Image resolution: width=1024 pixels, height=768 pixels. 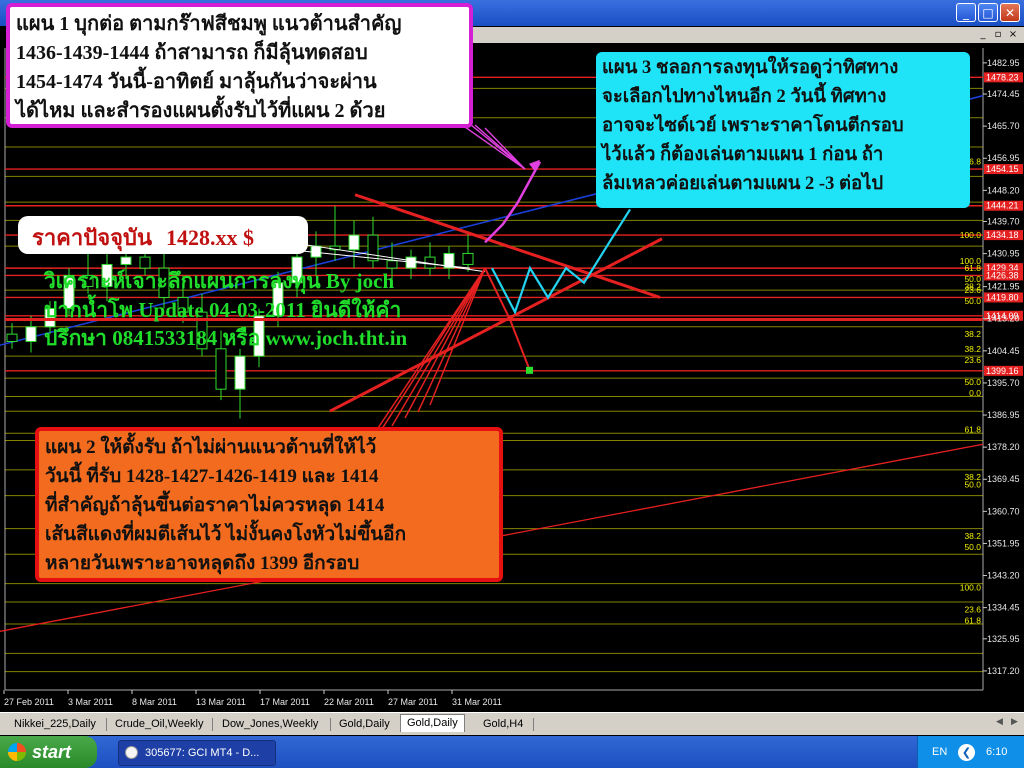 I want to click on price-tick-label: 1439.70, so click(x=1003, y=222).